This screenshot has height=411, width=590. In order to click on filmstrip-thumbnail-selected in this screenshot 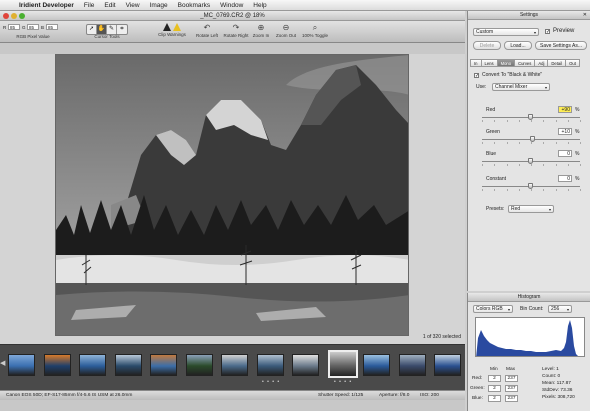, I will do `click(342, 364)`.